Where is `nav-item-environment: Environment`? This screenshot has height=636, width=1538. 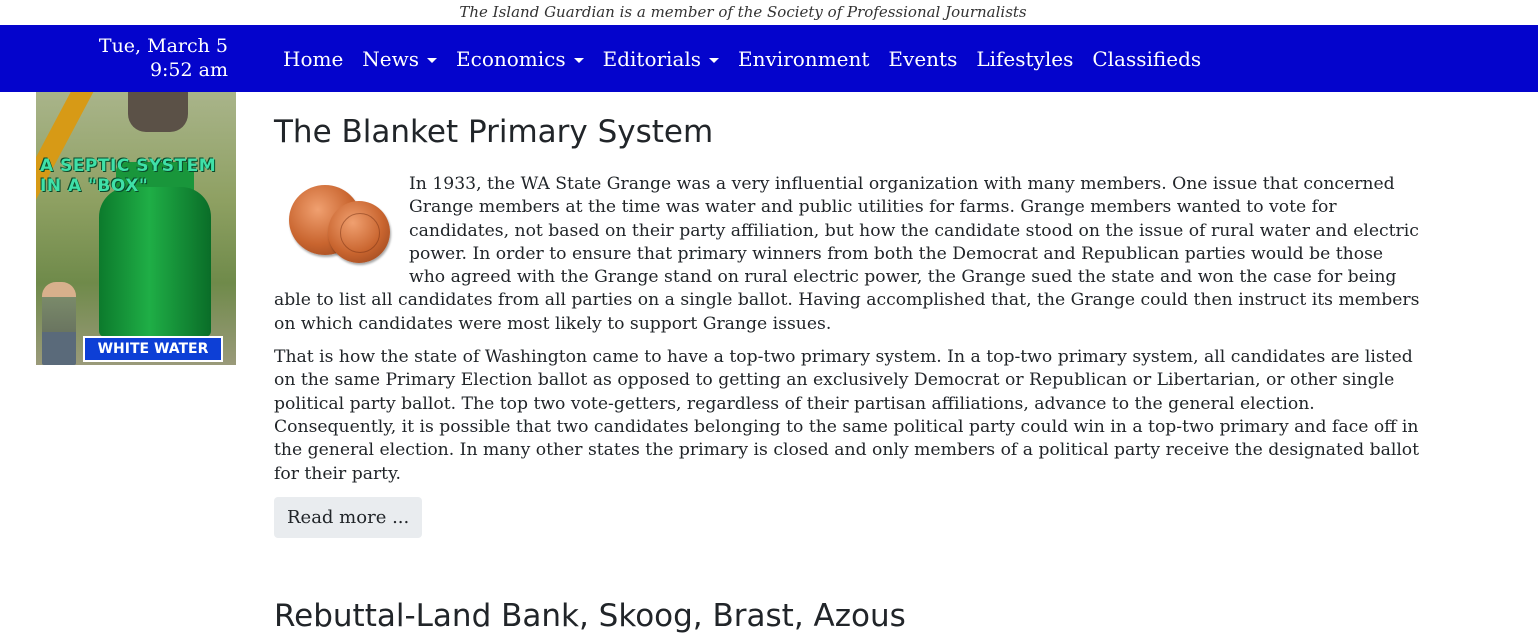
nav-item-environment: Environment is located at coordinates (803, 59).